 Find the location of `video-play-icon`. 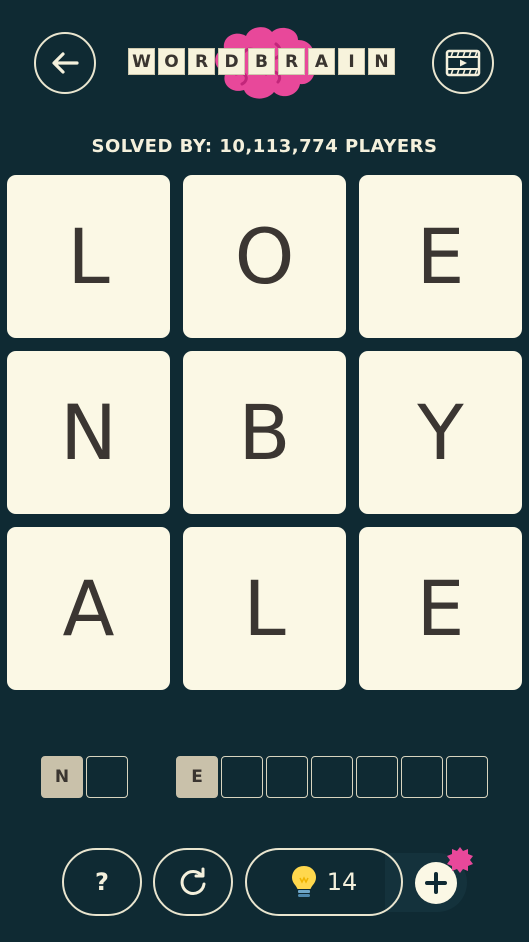

video-play-icon is located at coordinates (463, 63).